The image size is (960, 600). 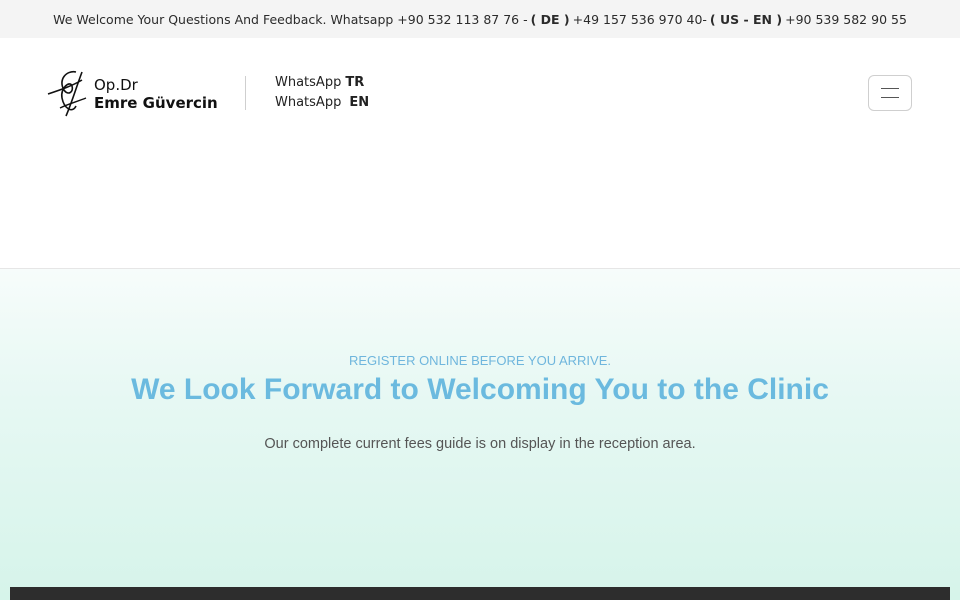 I want to click on hero-kicker: REGISTER ONLINE BEFORE YOU ARRIVE., so click(x=480, y=360).